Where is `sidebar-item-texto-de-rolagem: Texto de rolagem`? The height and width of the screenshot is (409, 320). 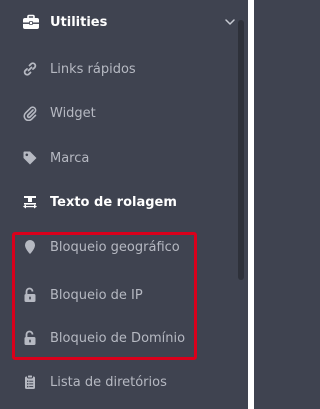 sidebar-item-texto-de-rolagem: Texto de rolagem is located at coordinates (99, 202).